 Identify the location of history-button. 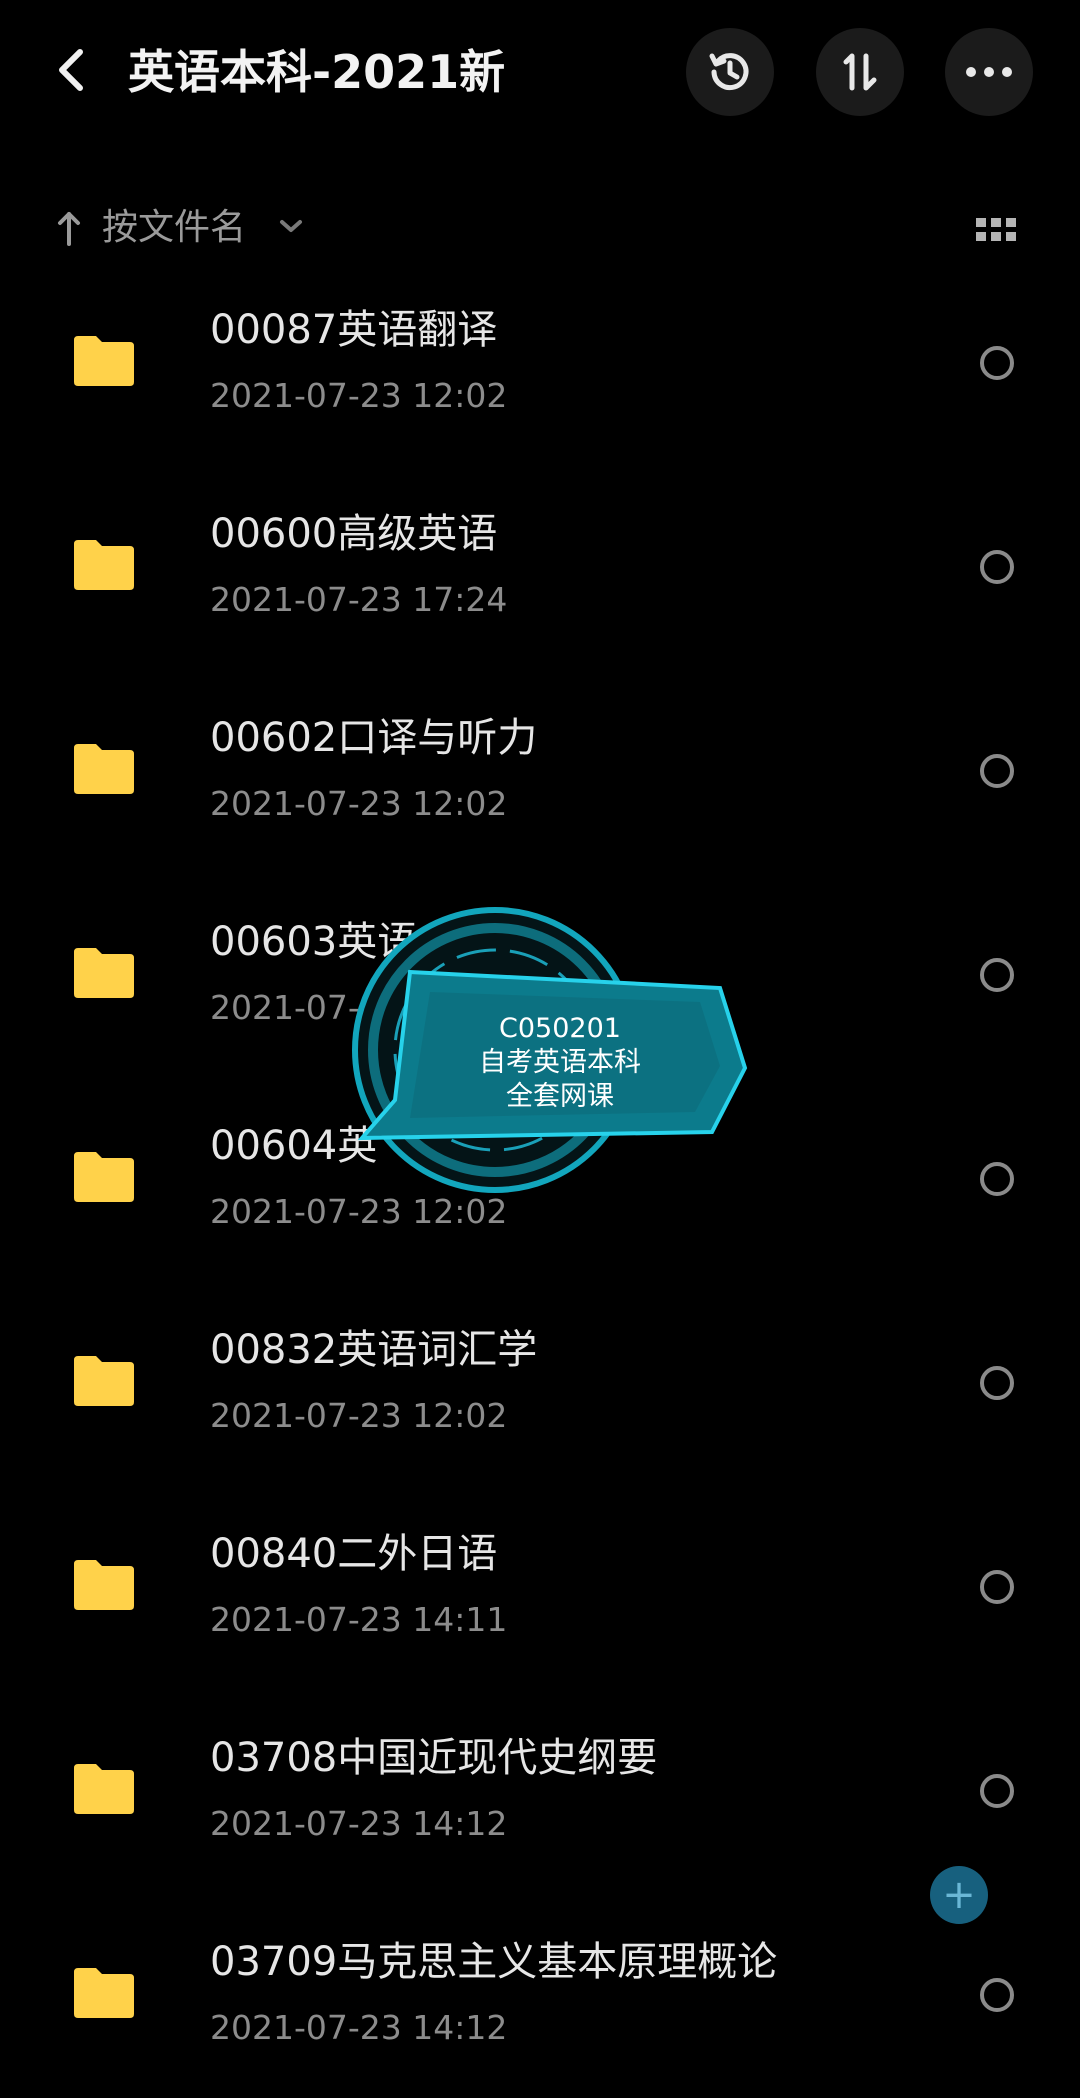
(730, 72).